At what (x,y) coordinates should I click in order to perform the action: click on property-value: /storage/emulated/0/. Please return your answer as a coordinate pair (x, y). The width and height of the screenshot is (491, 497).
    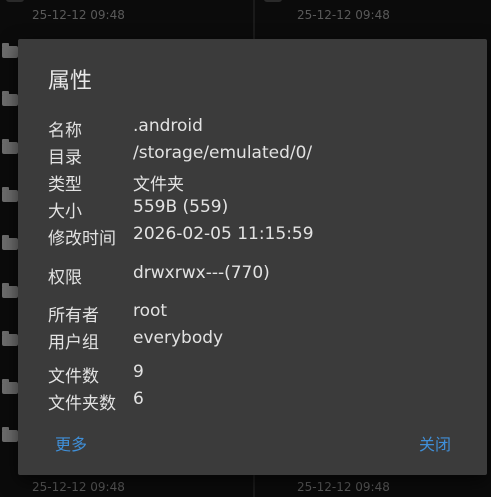
    Looking at the image, I should click on (223, 153).